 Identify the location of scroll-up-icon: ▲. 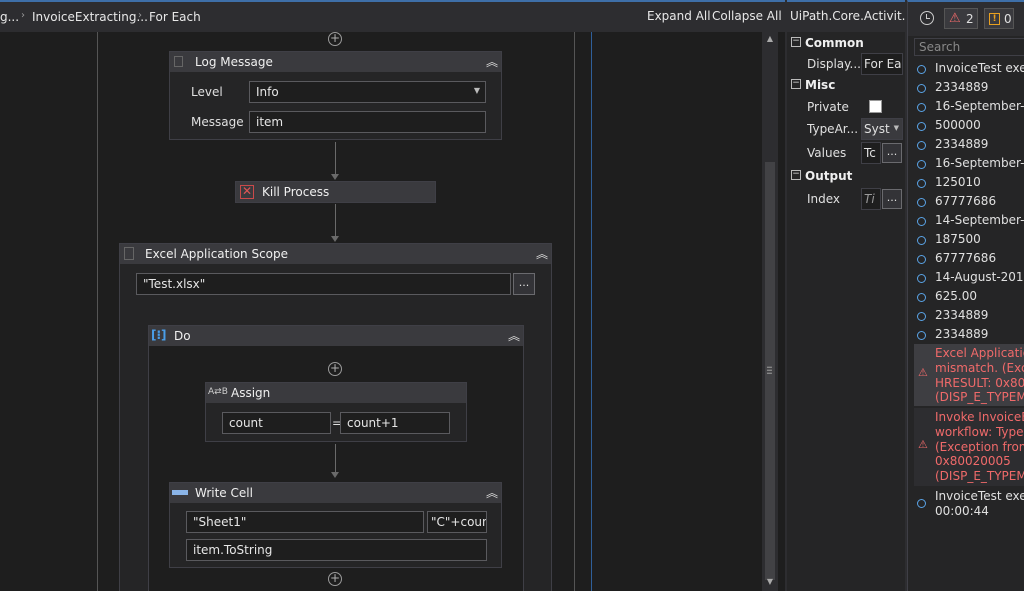
(770, 40).